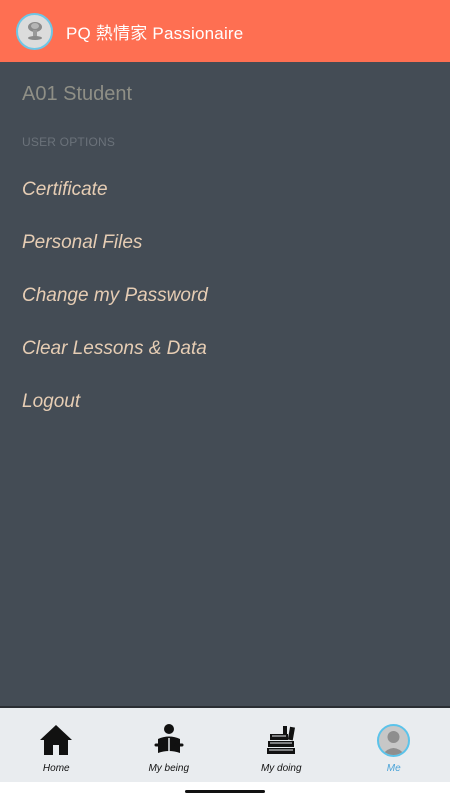 Image resolution: width=450 pixels, height=800 pixels. I want to click on menu-item-clear-lessons-data: Clear Lessons & Data, so click(114, 349).